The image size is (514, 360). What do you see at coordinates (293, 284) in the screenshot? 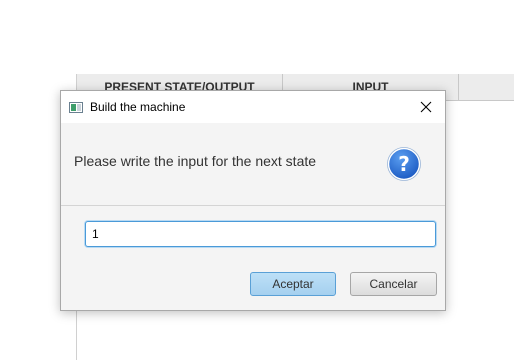
I see `accept-button: Aceptar` at bounding box center [293, 284].